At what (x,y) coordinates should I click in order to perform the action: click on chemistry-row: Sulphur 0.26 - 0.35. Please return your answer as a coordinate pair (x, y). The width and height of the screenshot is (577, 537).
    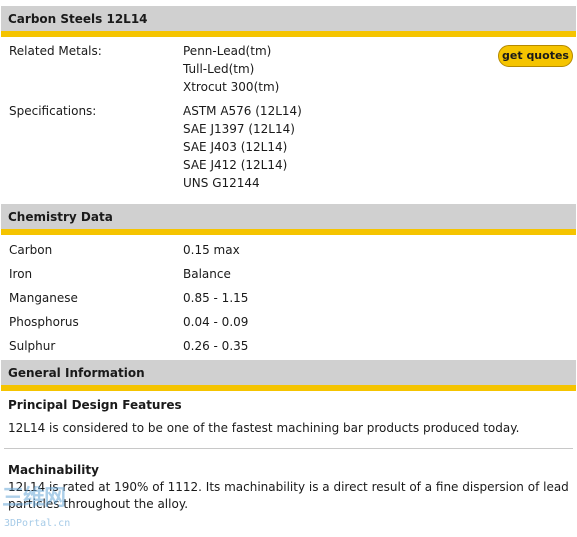
    Looking at the image, I should click on (288, 346).